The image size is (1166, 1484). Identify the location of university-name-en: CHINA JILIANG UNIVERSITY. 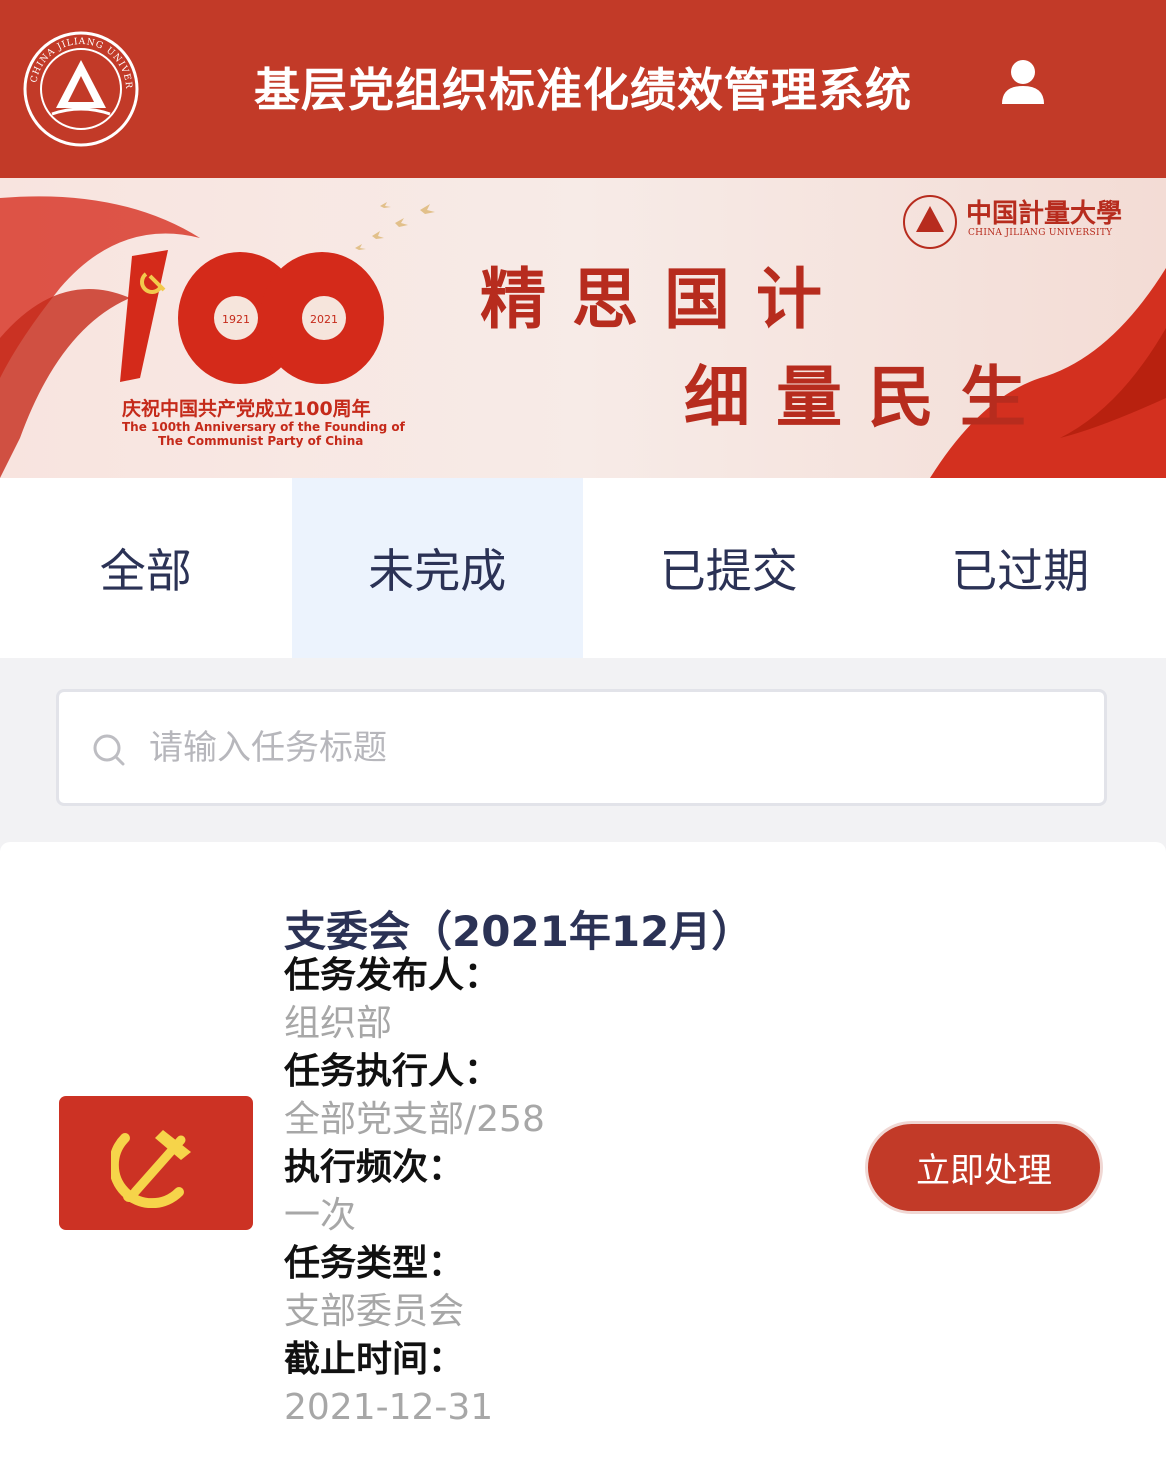
(1040, 233).